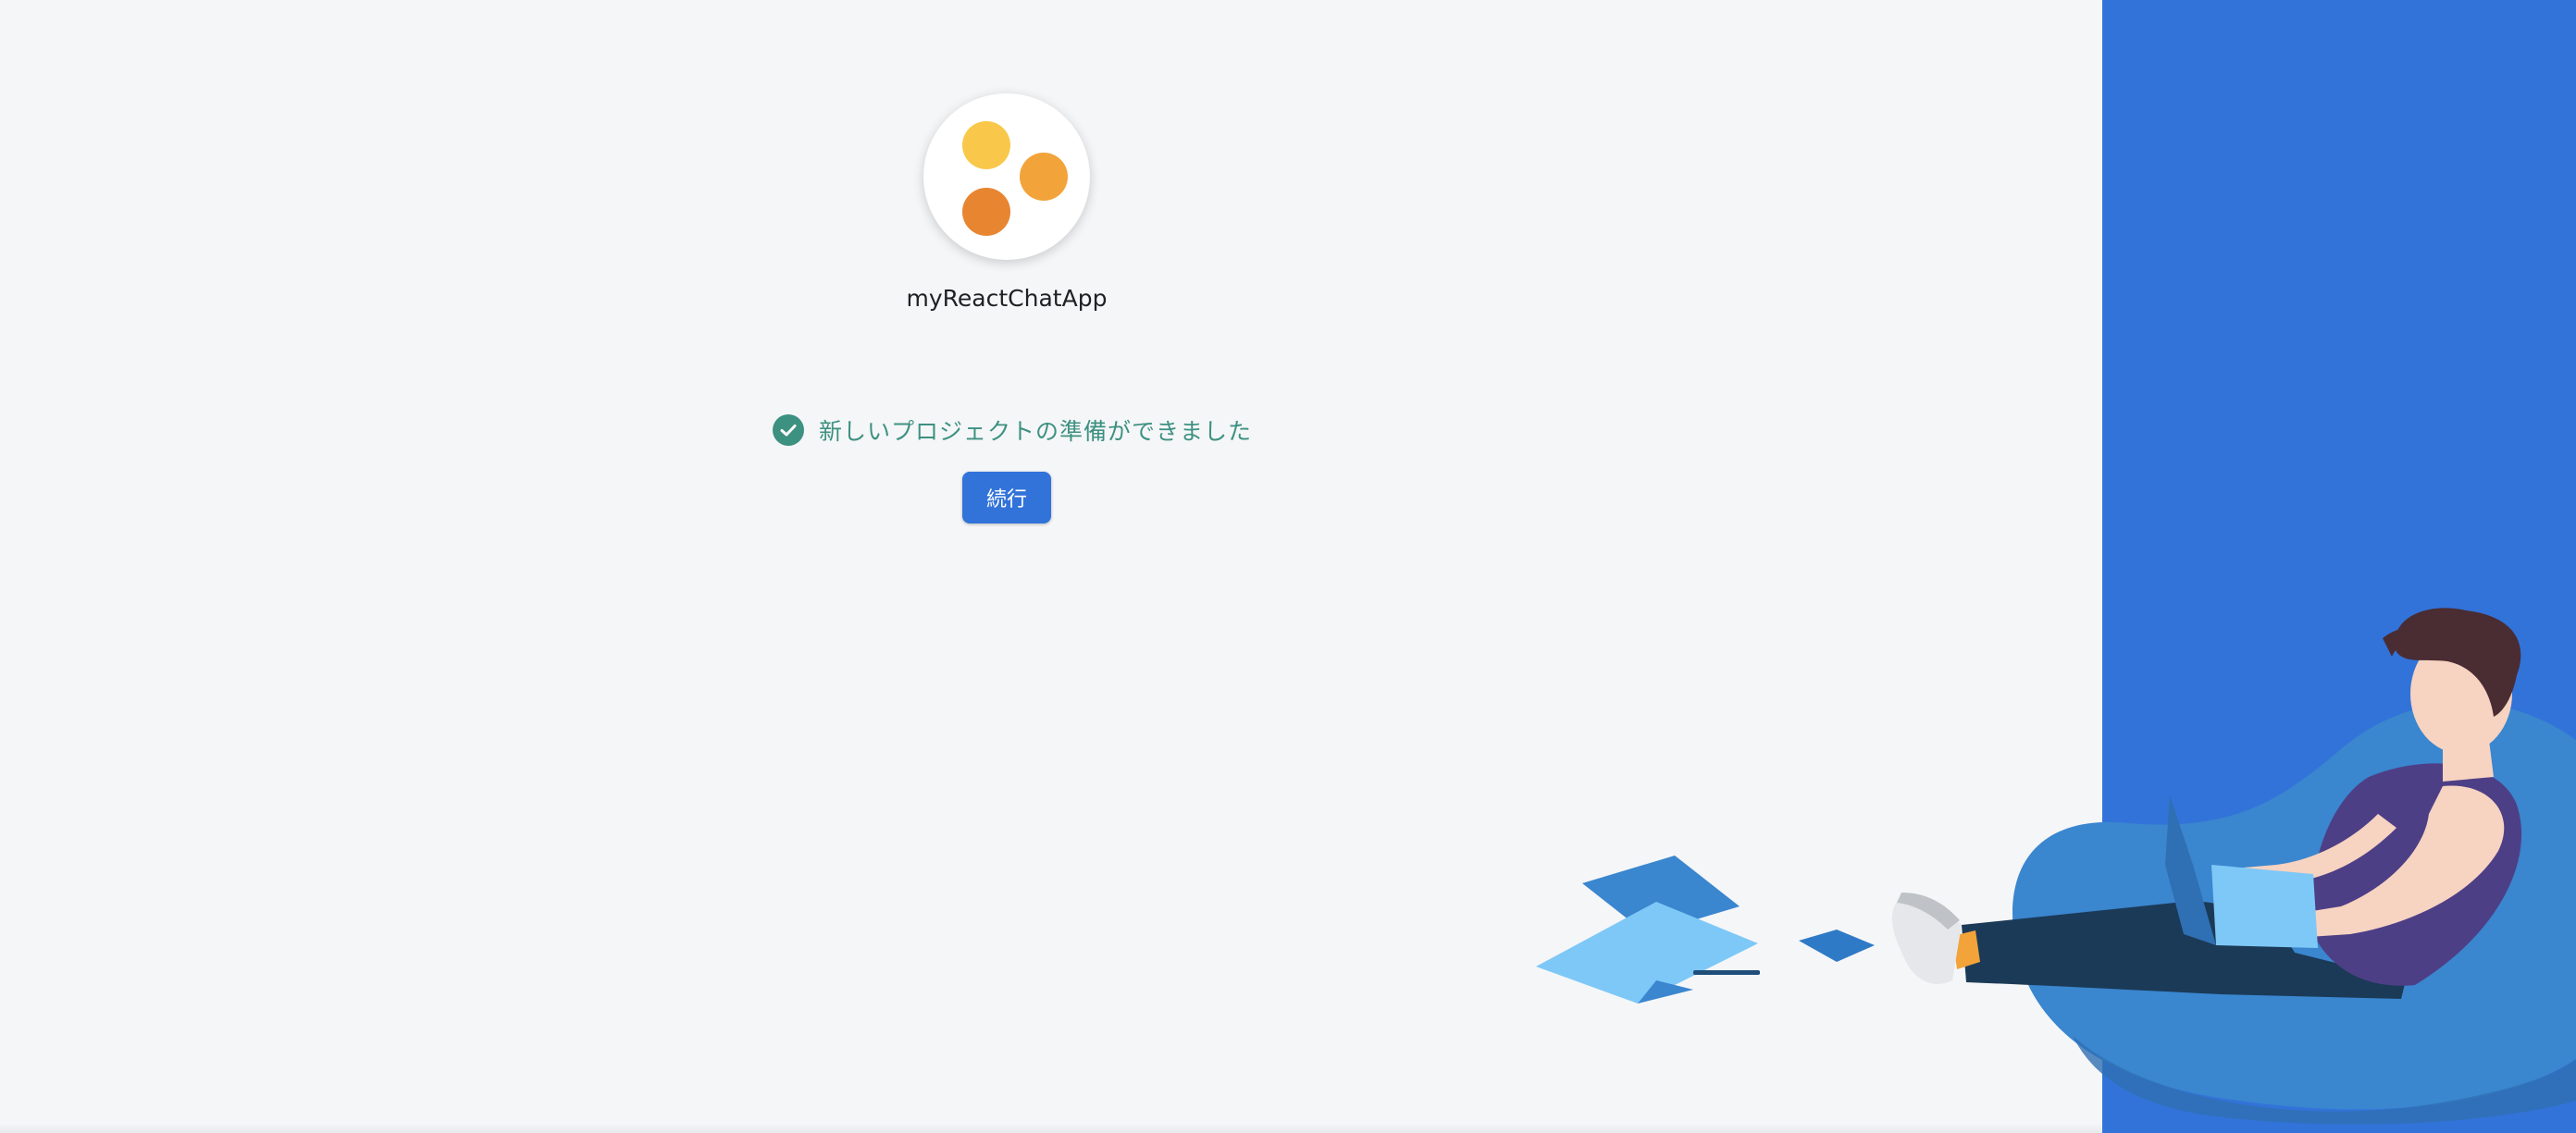 The height and width of the screenshot is (1133, 2576). I want to click on bottom-edge, so click(1051, 1128).